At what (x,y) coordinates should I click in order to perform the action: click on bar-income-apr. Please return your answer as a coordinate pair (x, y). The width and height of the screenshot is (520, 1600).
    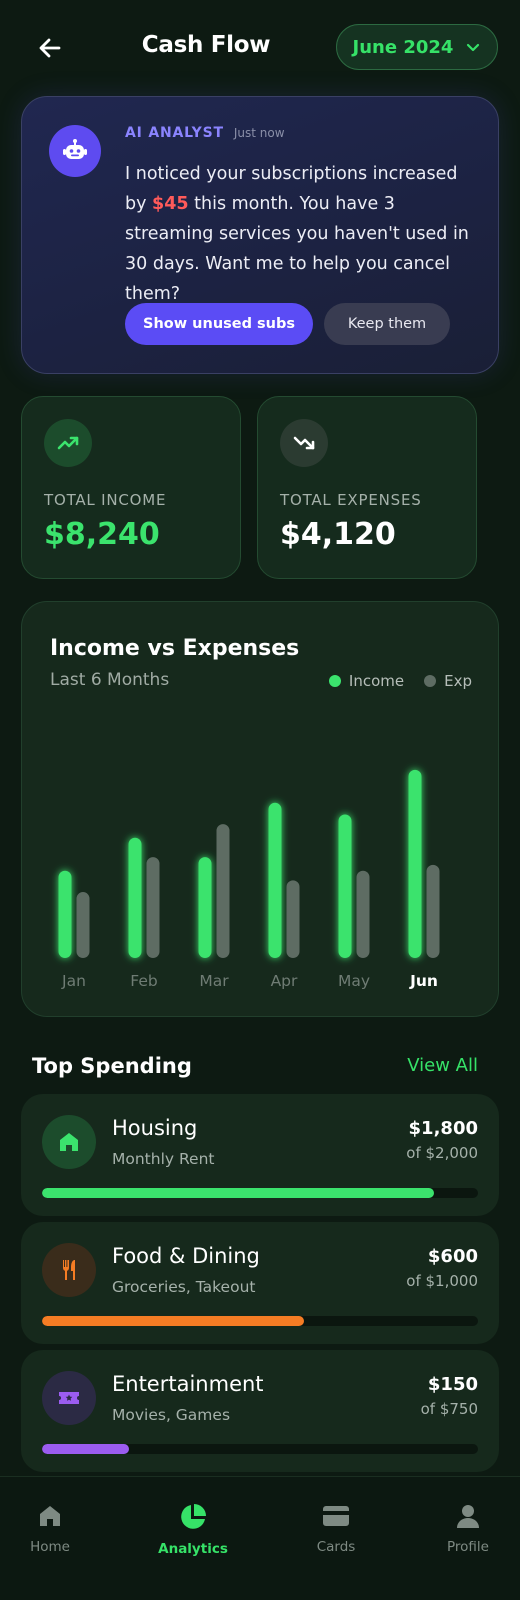
    Looking at the image, I should click on (275, 880).